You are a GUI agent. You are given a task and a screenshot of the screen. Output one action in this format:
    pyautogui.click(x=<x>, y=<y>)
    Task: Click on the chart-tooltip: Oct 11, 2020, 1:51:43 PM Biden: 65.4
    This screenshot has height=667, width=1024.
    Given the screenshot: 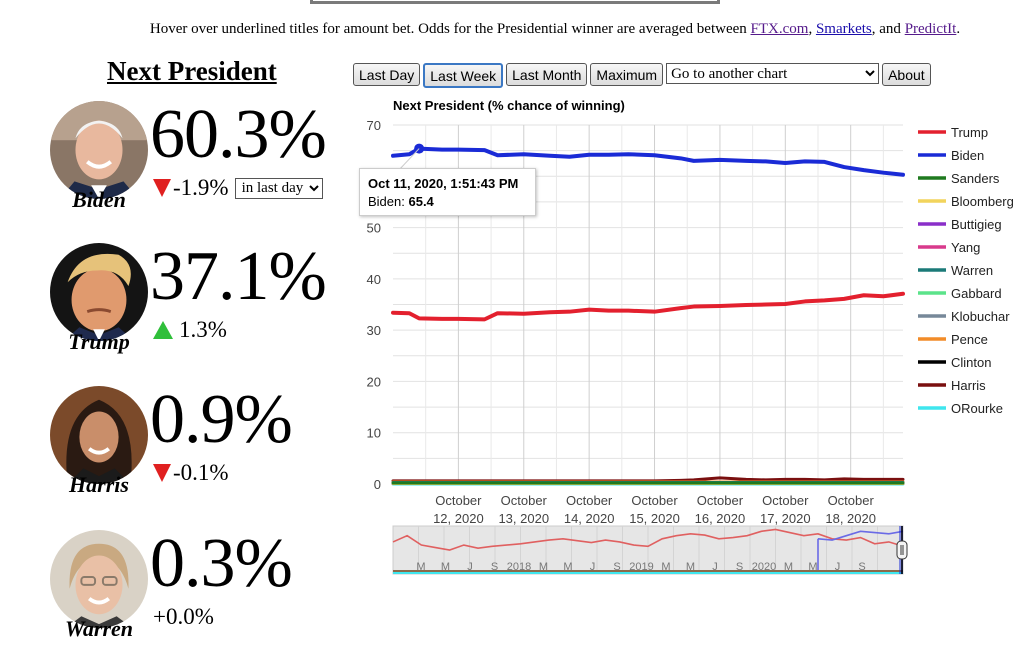 What is the action you would take?
    pyautogui.click(x=447, y=192)
    